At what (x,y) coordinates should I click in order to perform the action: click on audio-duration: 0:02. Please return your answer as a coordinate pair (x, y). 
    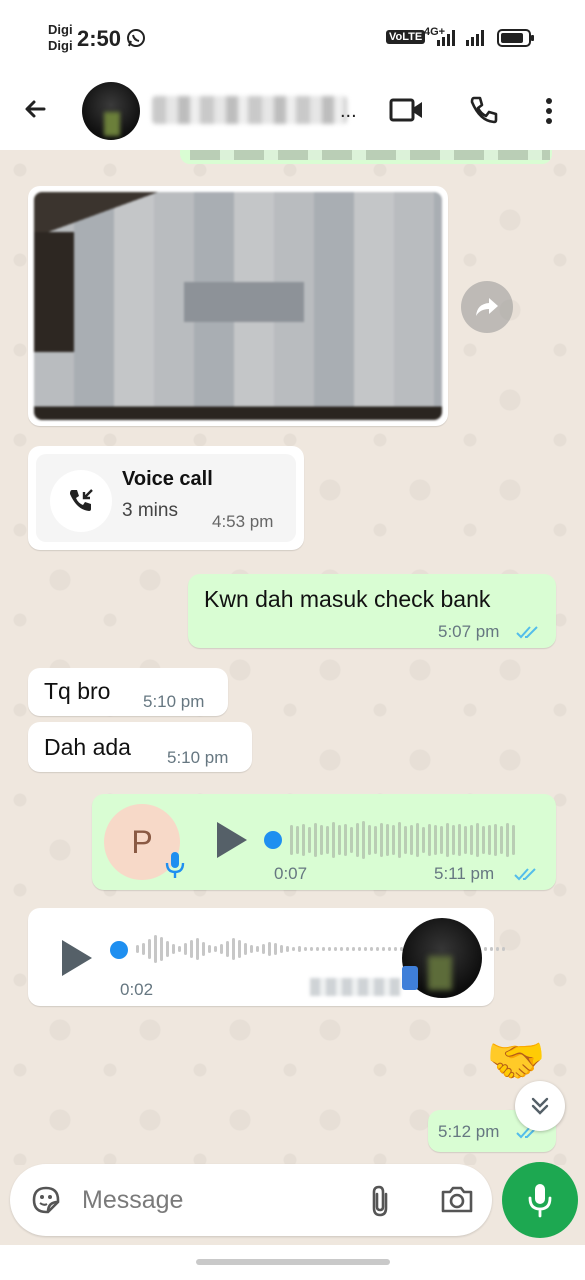
    Looking at the image, I should click on (137, 989).